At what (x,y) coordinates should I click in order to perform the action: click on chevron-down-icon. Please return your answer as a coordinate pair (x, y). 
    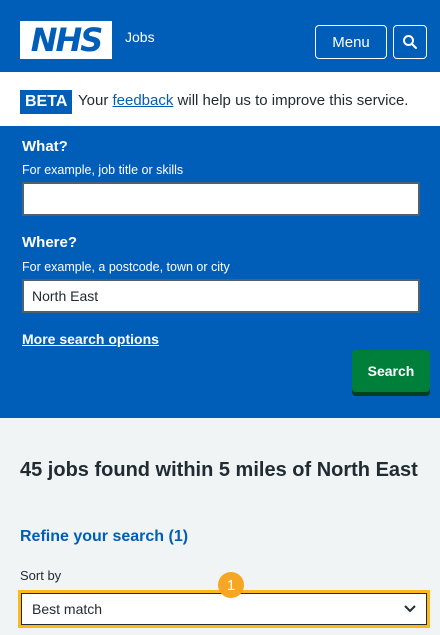
    Looking at the image, I should click on (410, 609).